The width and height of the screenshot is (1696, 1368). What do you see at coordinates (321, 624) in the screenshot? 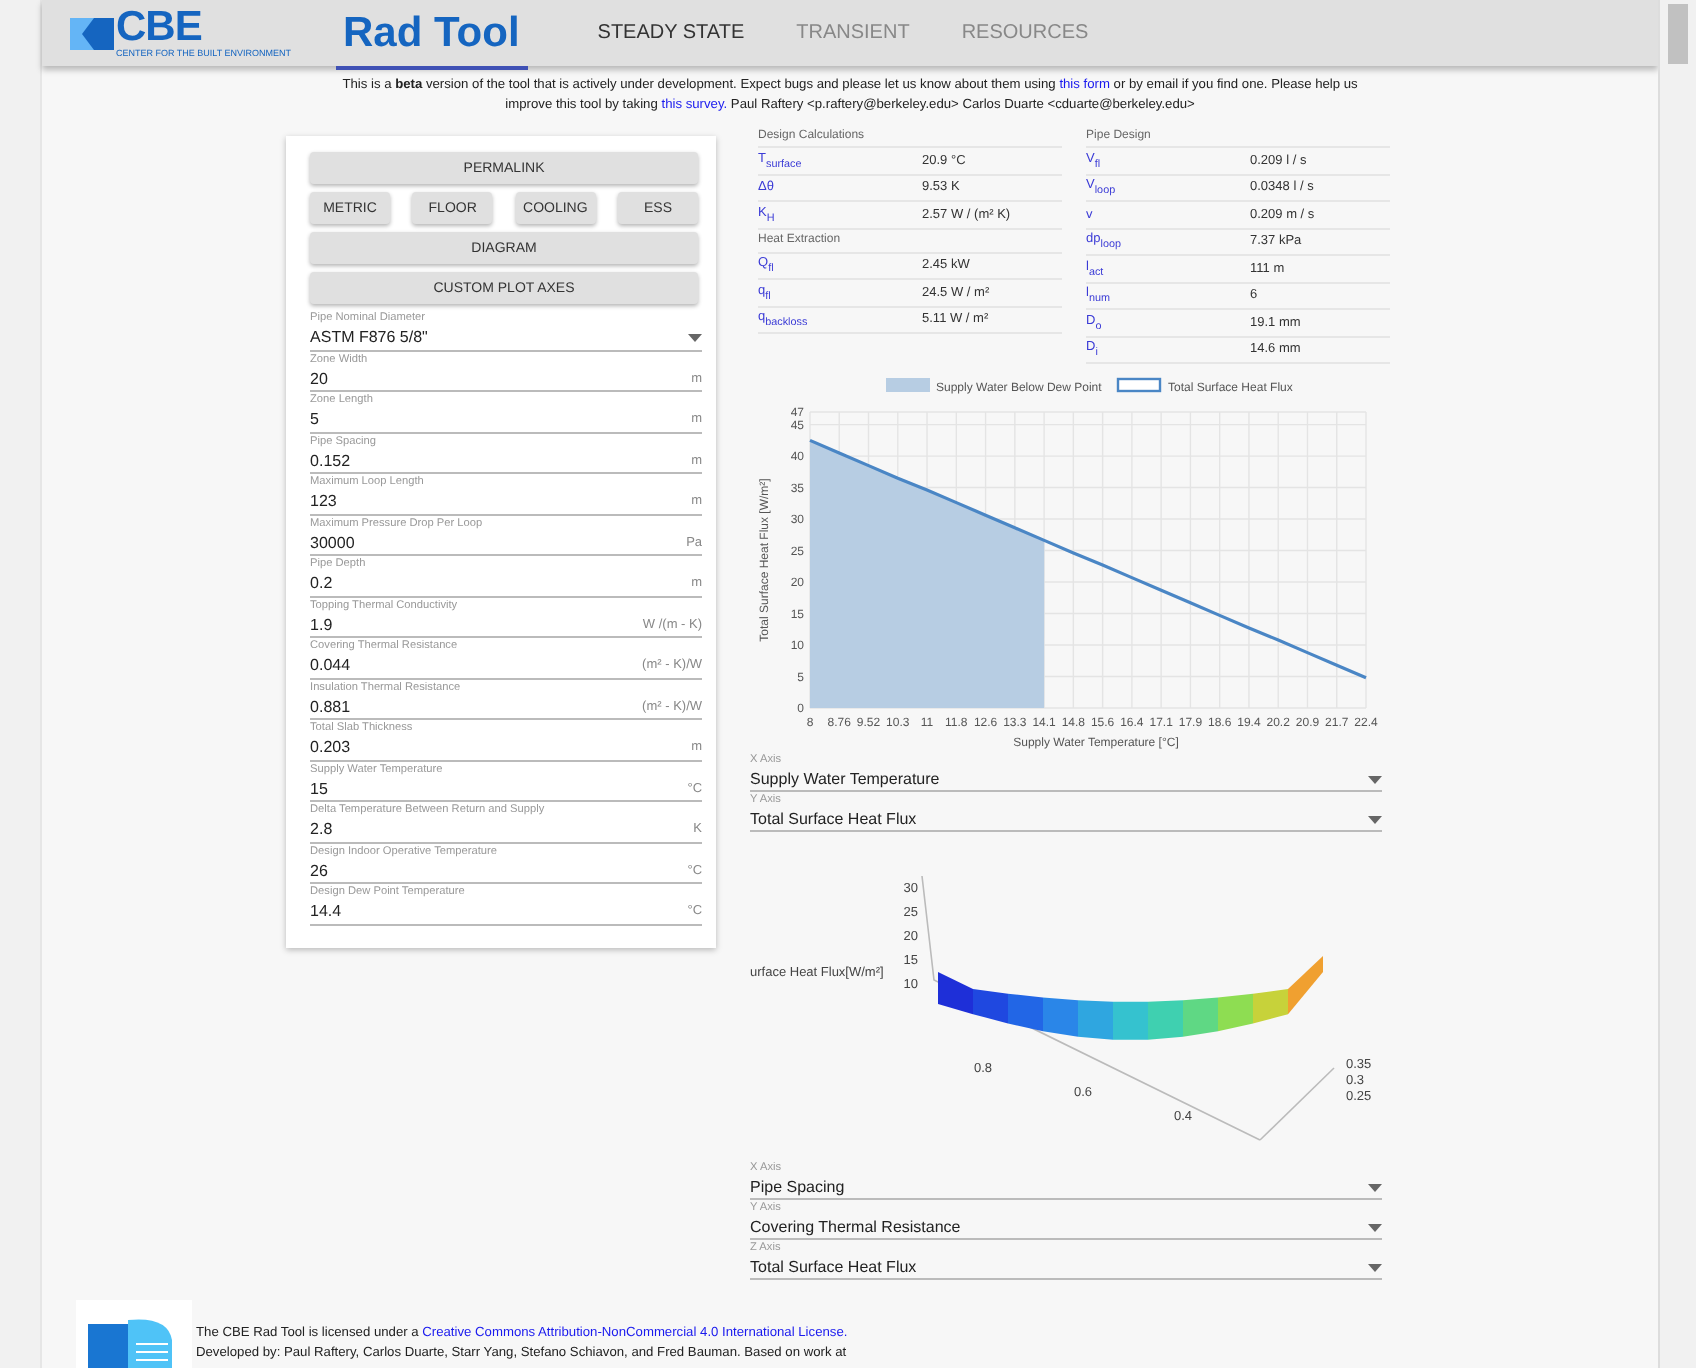
I see `input-field: 1.9` at bounding box center [321, 624].